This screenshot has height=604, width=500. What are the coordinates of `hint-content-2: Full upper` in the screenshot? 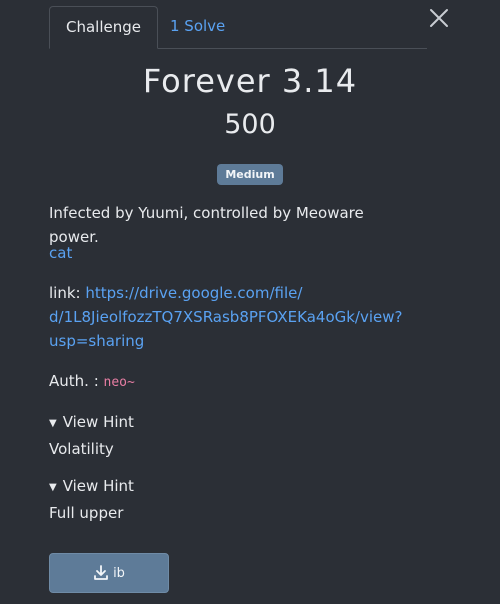 It's located at (86, 513).